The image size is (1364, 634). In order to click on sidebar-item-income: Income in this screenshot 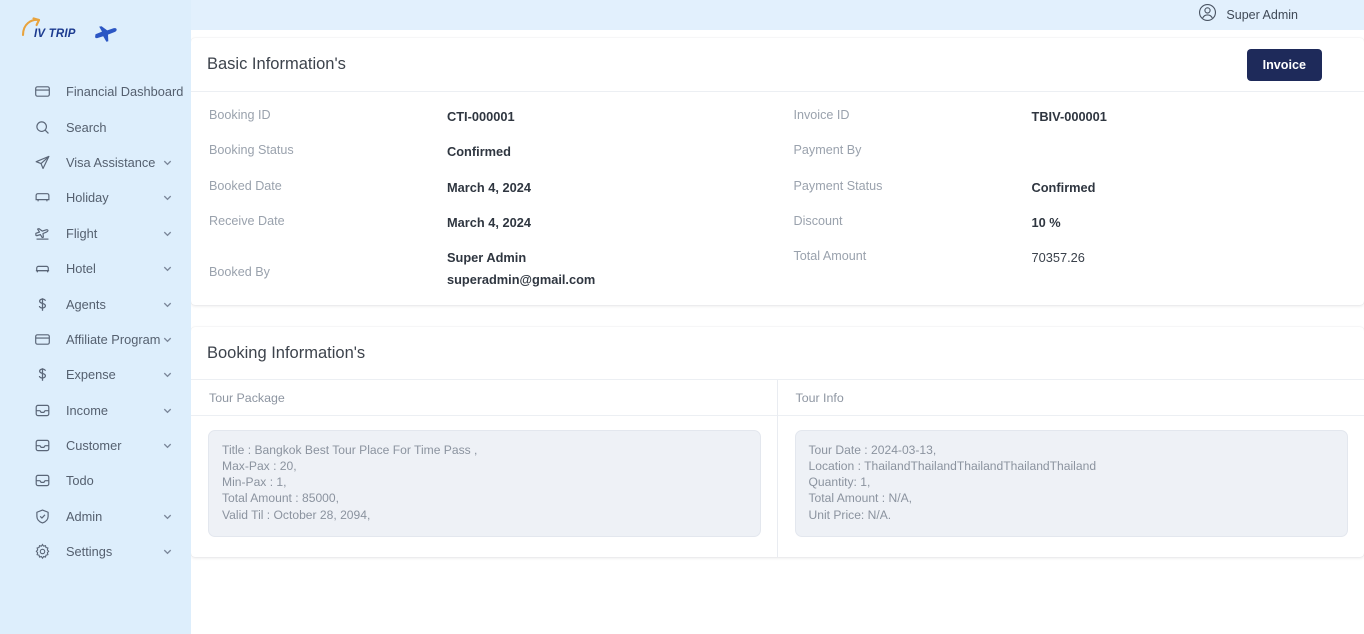, I will do `click(95, 410)`.